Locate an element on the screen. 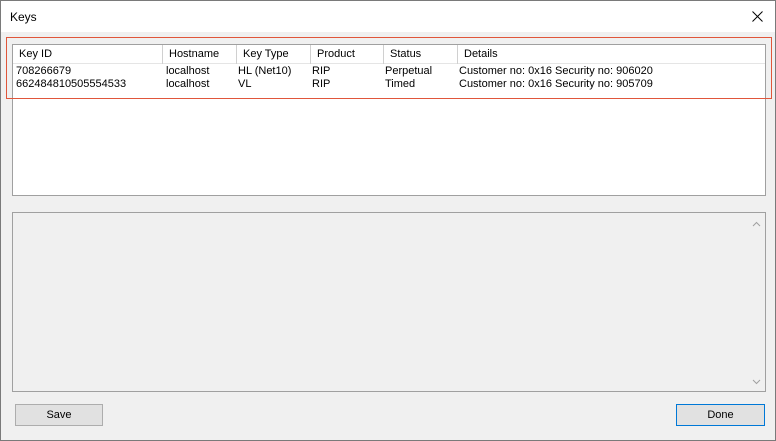 The width and height of the screenshot is (776, 441). close-icon is located at coordinates (757, 16).